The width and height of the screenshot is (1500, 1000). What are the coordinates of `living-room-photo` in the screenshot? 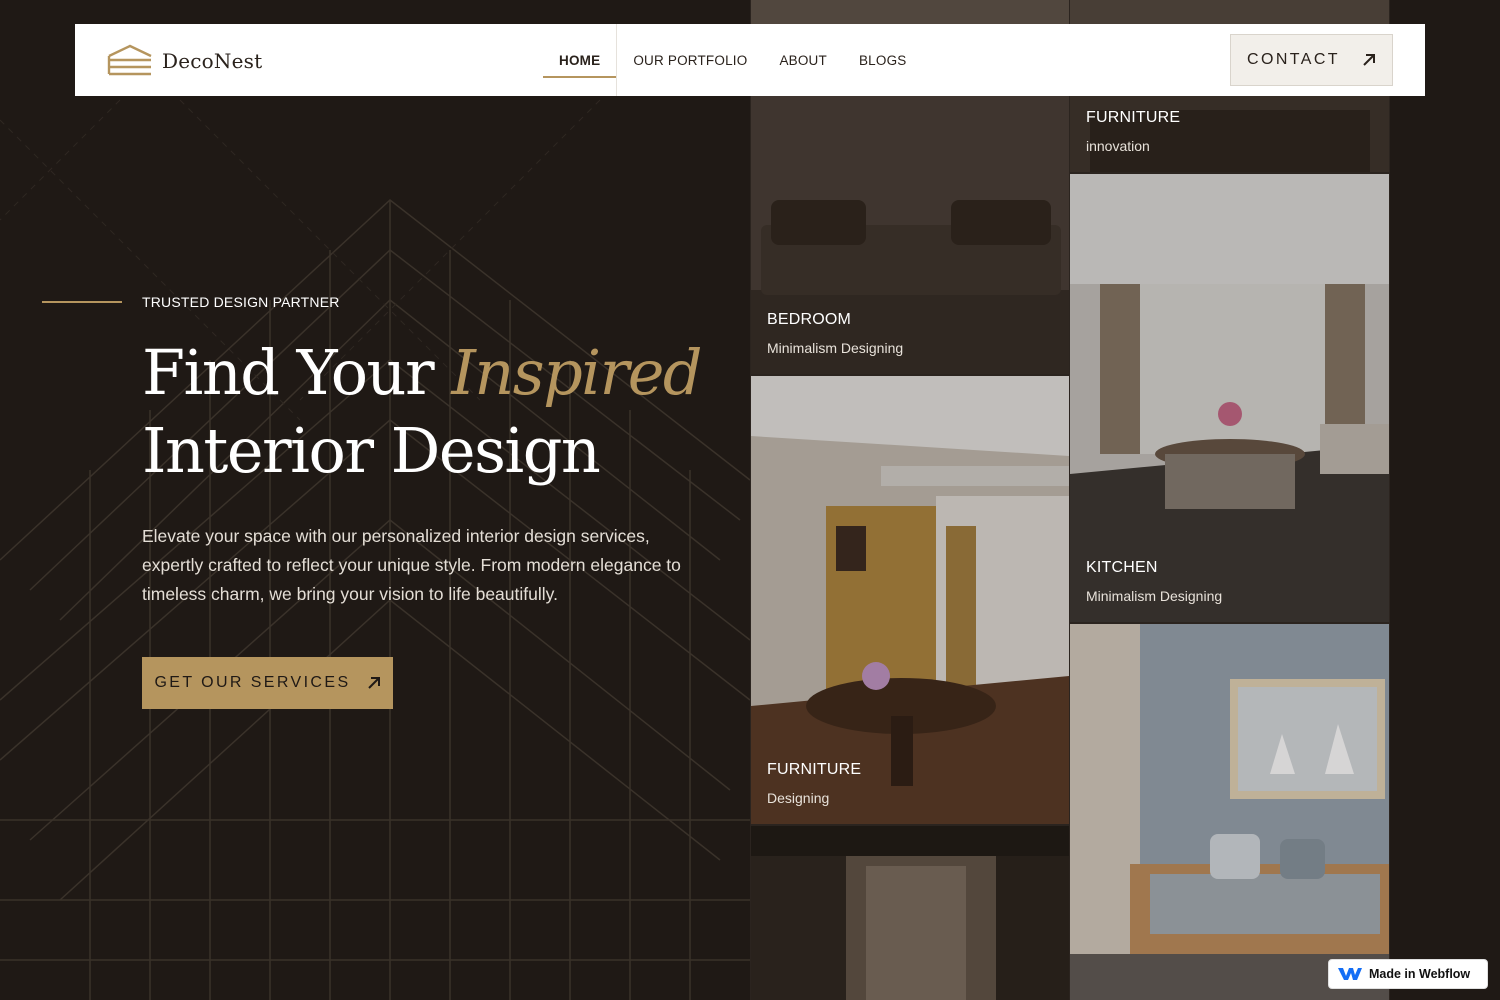 It's located at (910, 600).